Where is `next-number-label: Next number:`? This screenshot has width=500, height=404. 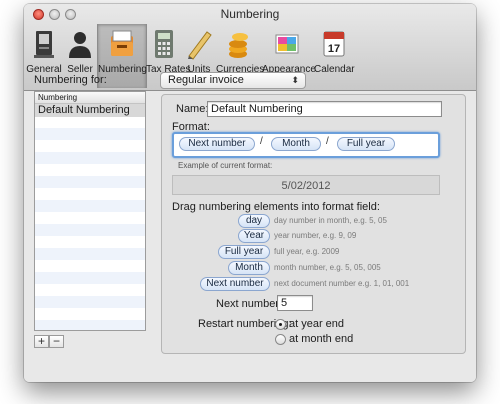 next-number-label: Next number: is located at coordinates (249, 304).